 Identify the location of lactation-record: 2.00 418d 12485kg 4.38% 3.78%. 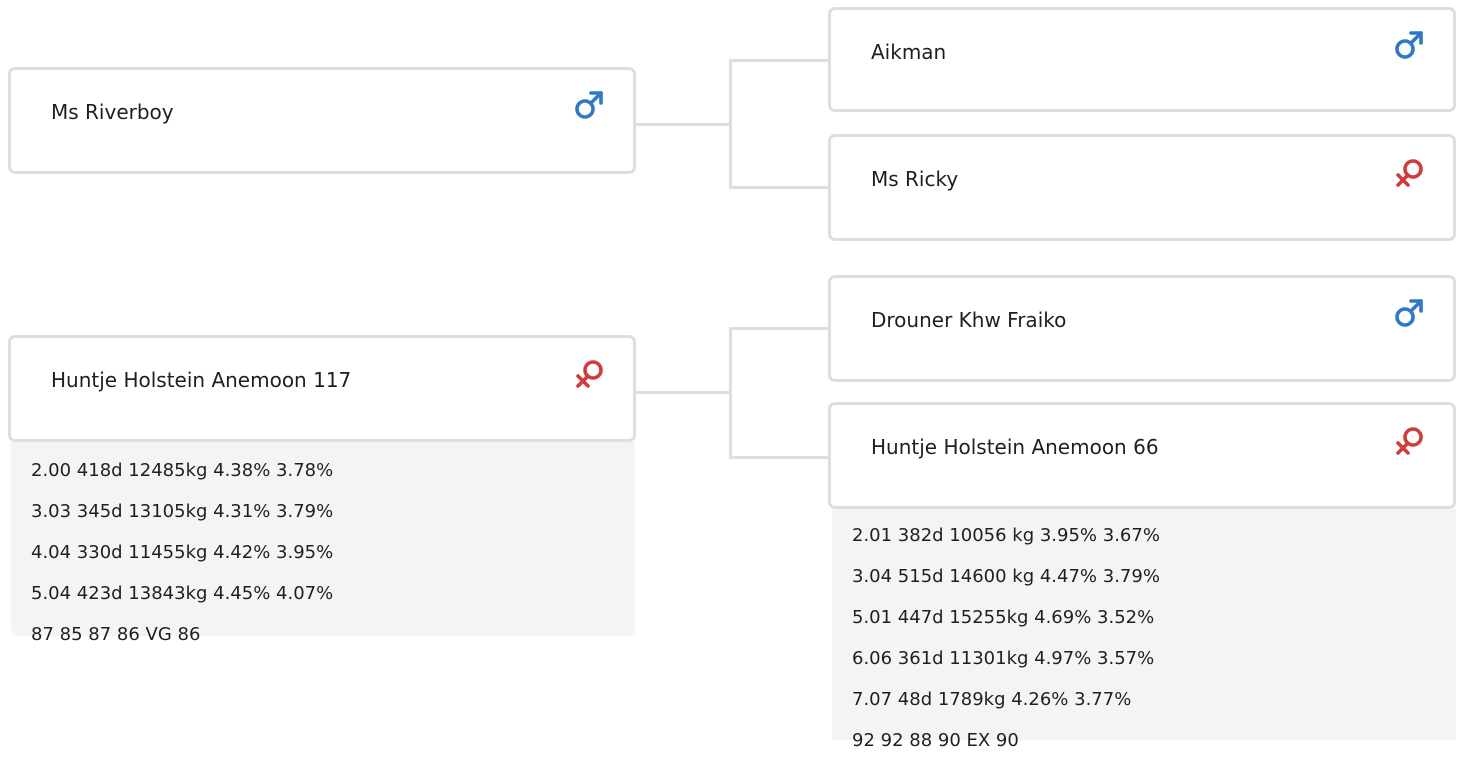
(182, 470).